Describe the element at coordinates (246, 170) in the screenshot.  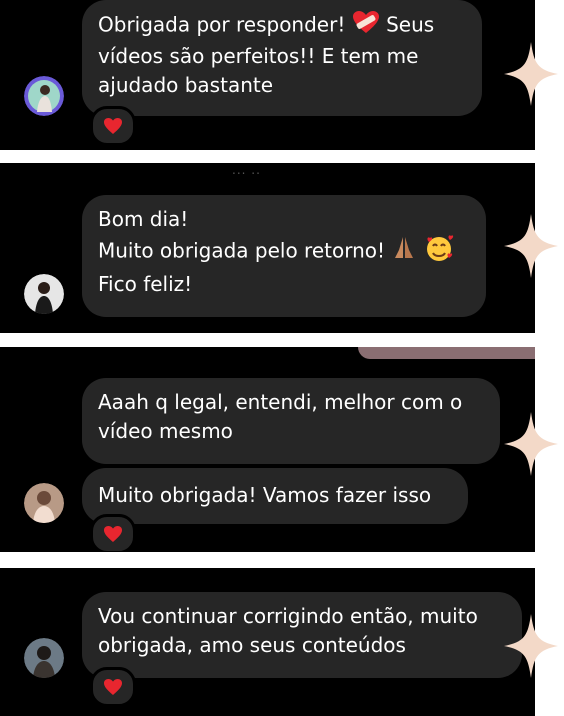
I see `faded-timestamp: ... ..` at that location.